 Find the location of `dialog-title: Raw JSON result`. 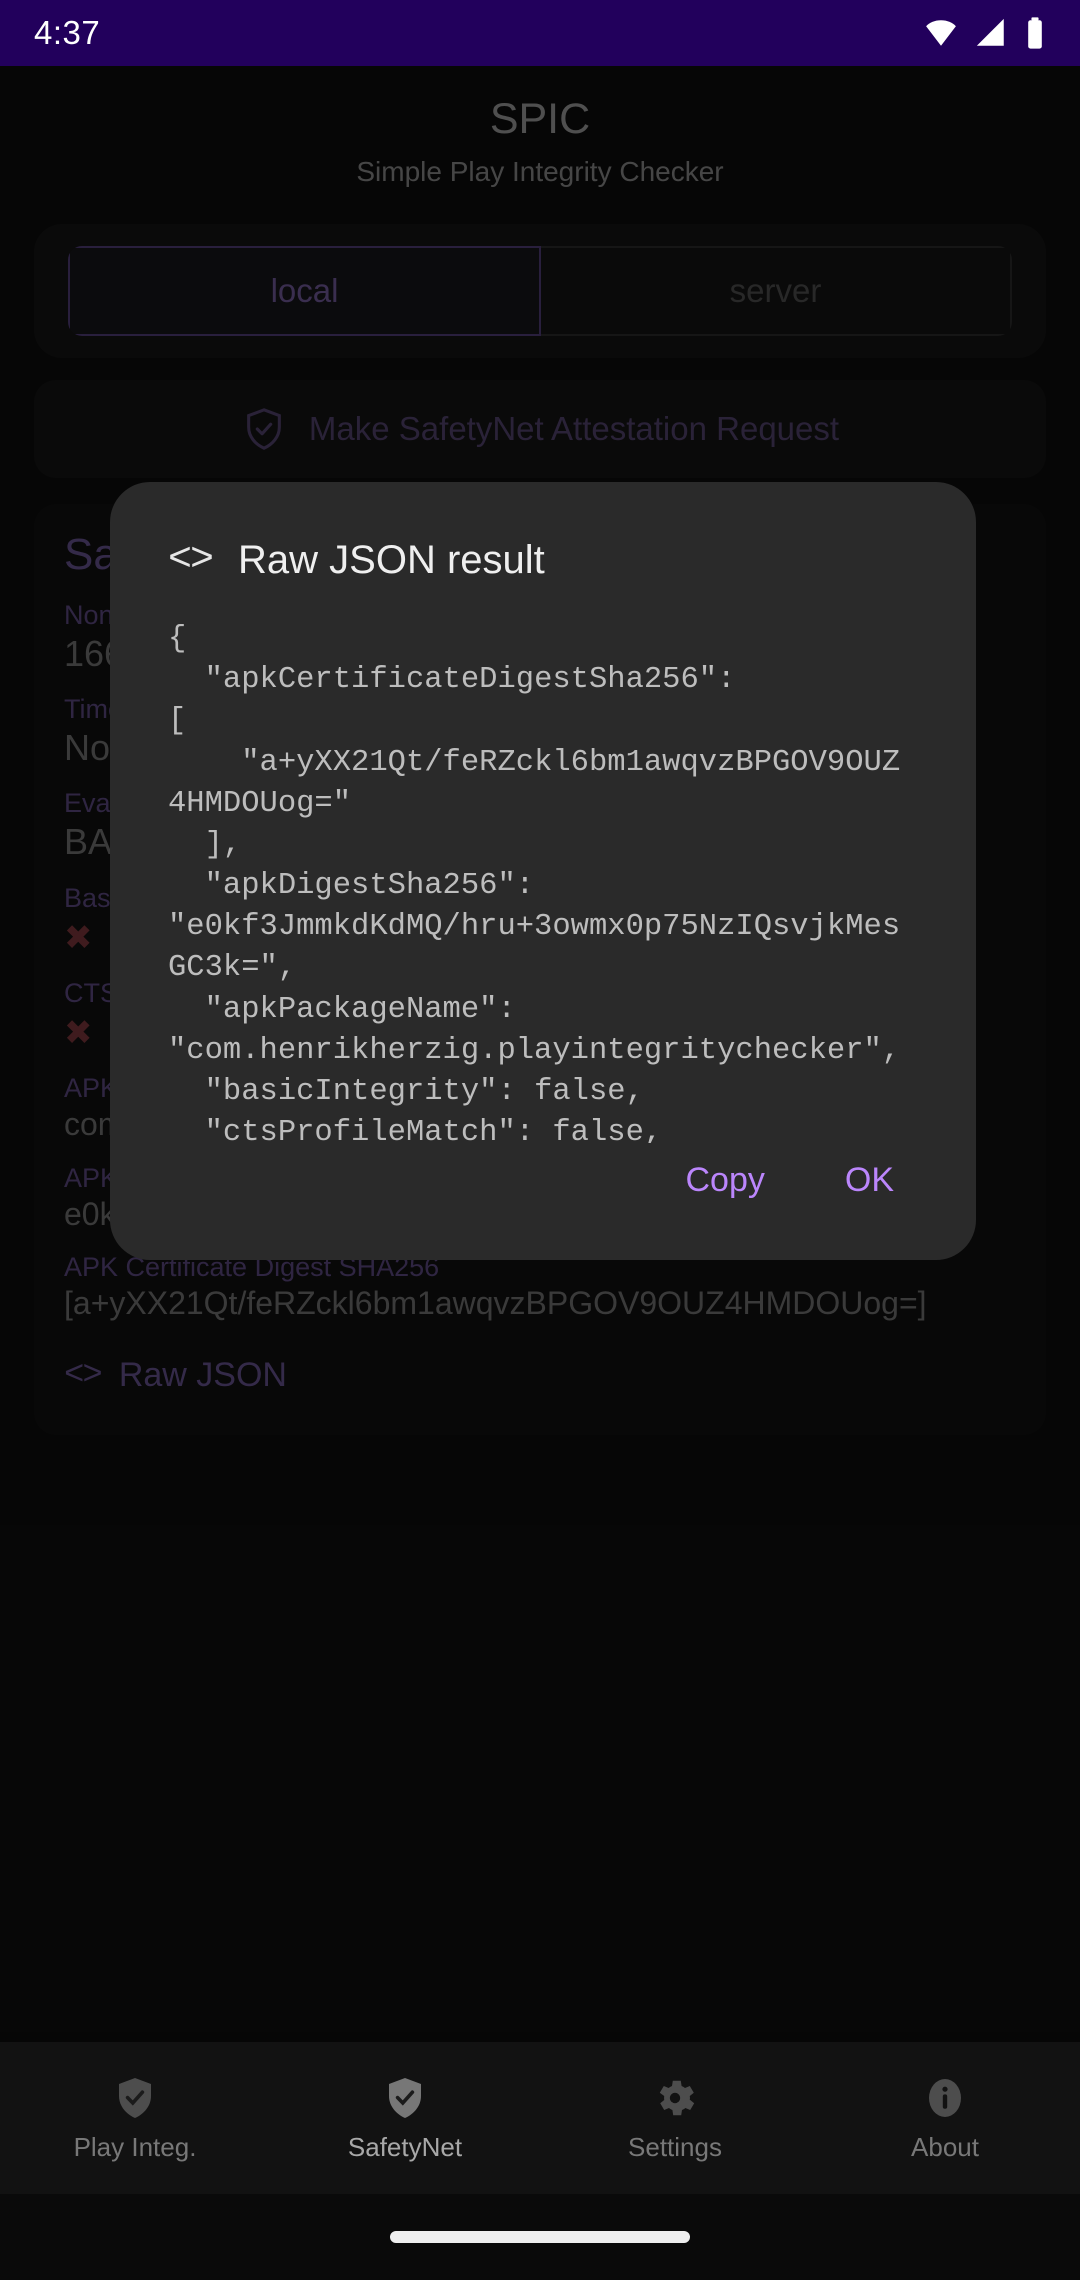

dialog-title: Raw JSON result is located at coordinates (391, 560).